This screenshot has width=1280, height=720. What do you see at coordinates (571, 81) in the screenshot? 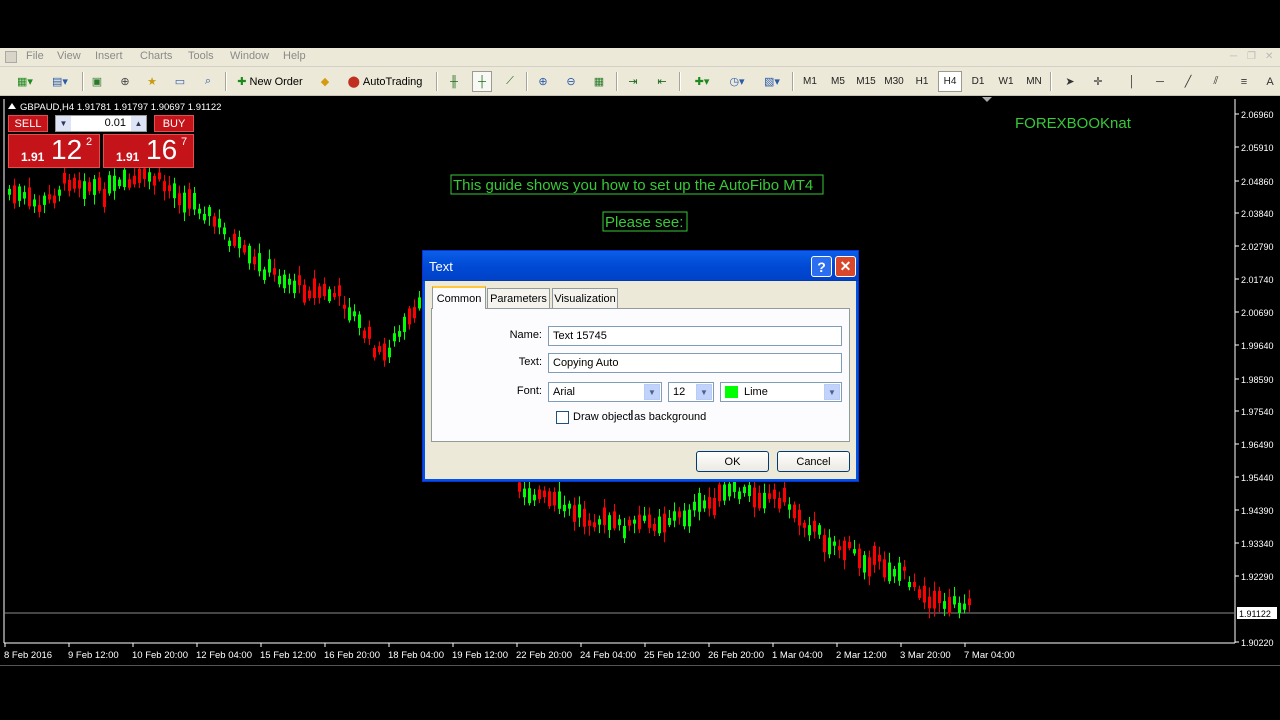
I see `zoom-out-icon: ⊖` at bounding box center [571, 81].